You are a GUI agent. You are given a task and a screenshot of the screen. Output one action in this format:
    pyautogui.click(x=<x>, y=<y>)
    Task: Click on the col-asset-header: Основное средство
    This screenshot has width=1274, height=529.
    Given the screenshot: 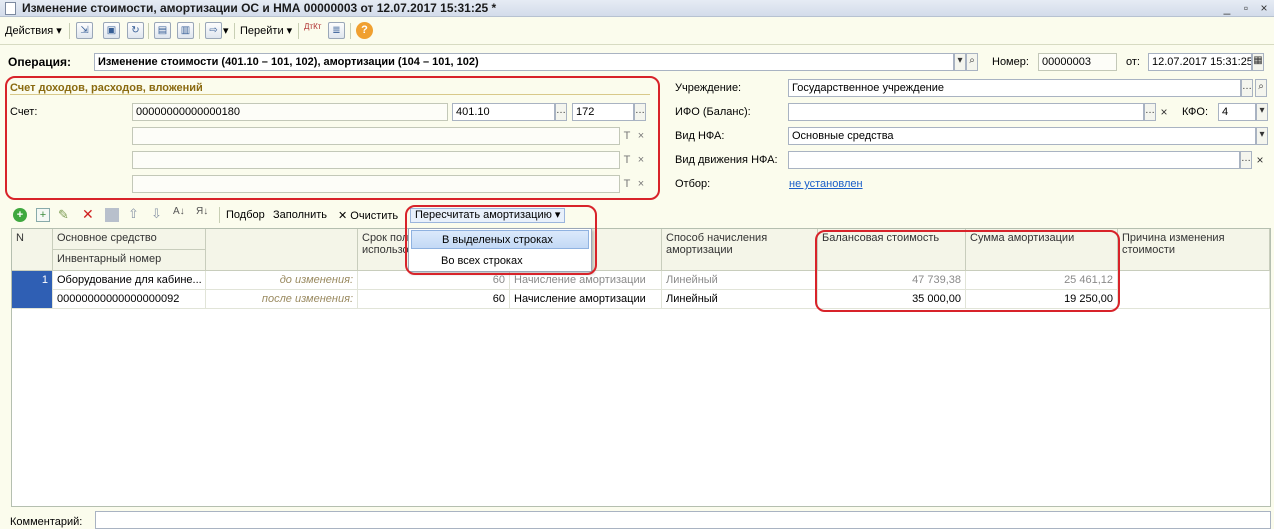 What is the action you would take?
    pyautogui.click(x=129, y=239)
    